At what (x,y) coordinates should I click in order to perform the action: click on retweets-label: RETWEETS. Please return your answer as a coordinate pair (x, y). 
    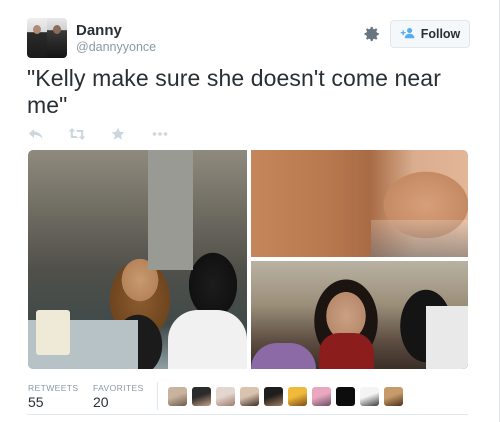
    Looking at the image, I should click on (53, 388).